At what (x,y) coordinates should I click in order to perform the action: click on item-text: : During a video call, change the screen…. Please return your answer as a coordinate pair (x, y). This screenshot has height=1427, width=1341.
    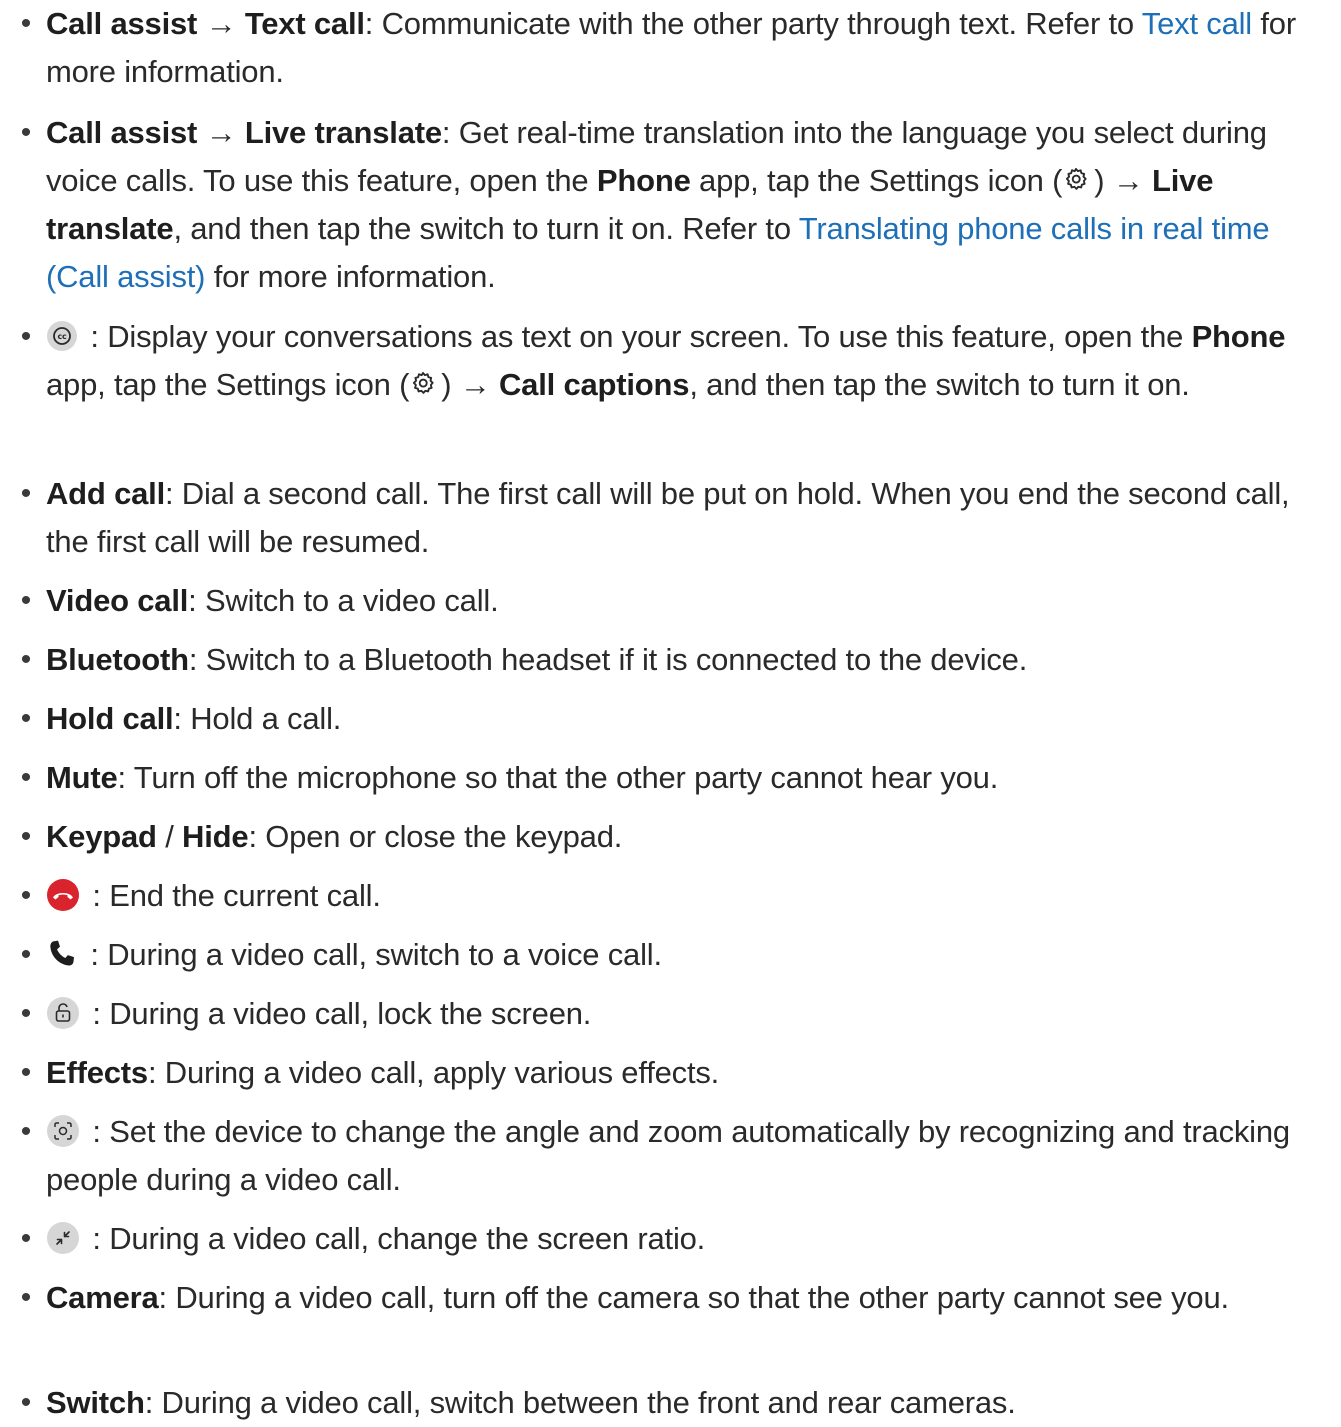
    Looking at the image, I should click on (690, 1239).